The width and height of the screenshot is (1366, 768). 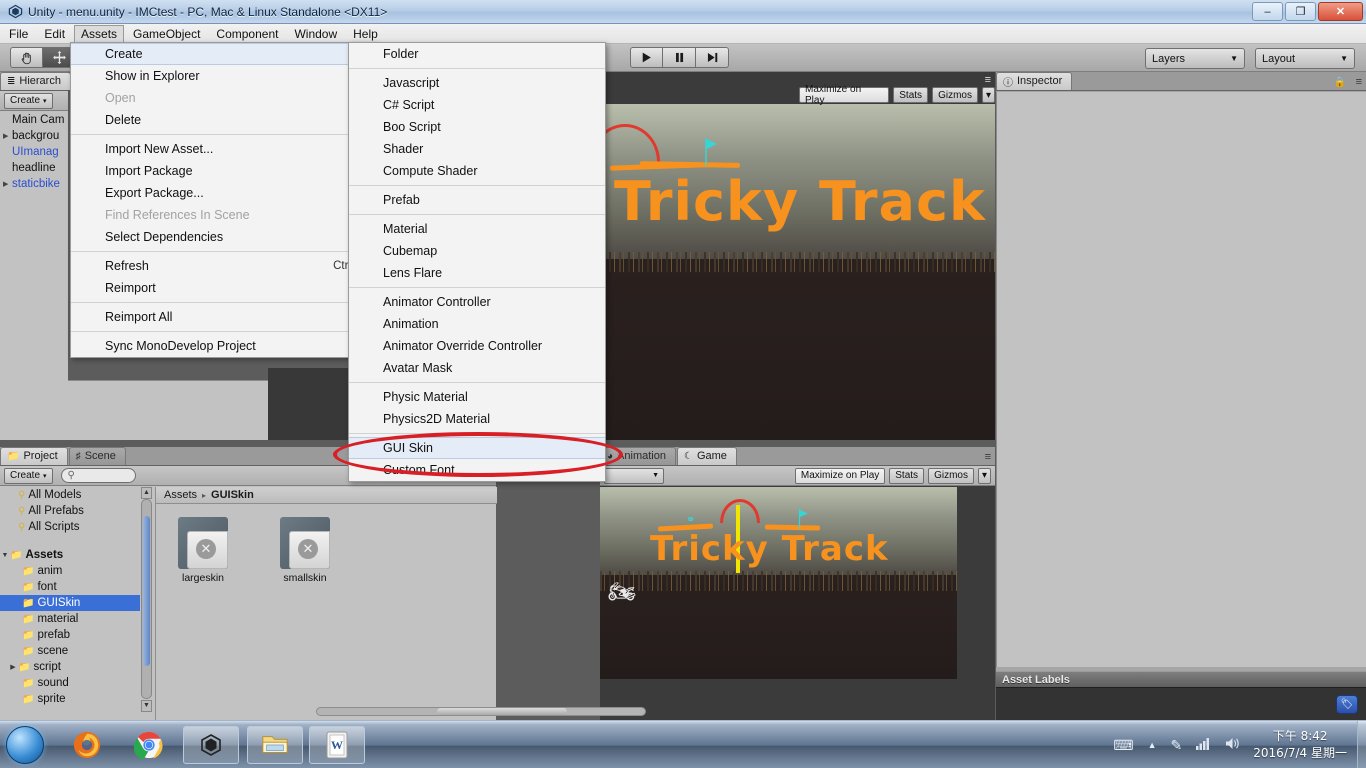 I want to click on asset-browser-scrollbar, so click(x=481, y=711).